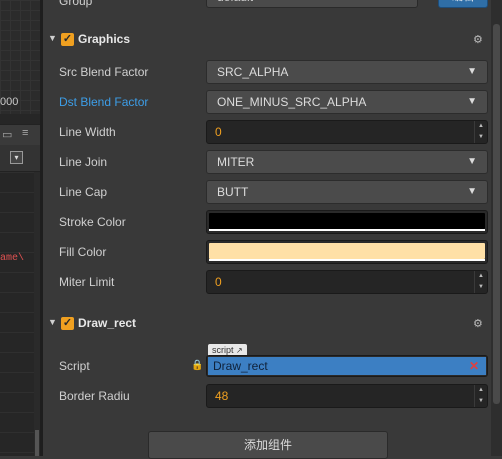  Describe the element at coordinates (347, 192) in the screenshot. I see `line-cap-select: BUTT ▼` at that location.